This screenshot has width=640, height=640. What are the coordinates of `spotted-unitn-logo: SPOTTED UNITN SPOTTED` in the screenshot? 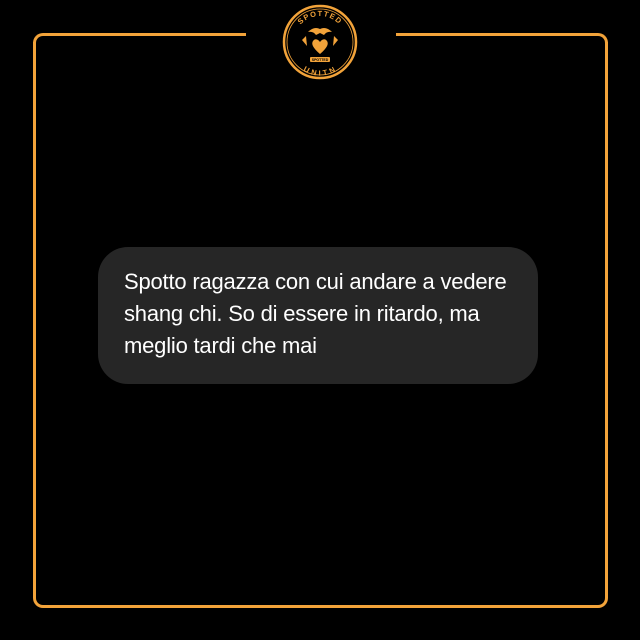 It's located at (320, 42).